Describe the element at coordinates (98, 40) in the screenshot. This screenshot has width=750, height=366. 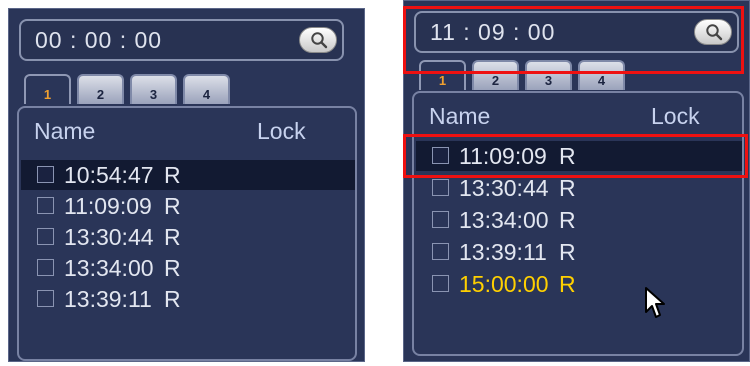
I see `time-input: 00 : 00 : 00` at that location.